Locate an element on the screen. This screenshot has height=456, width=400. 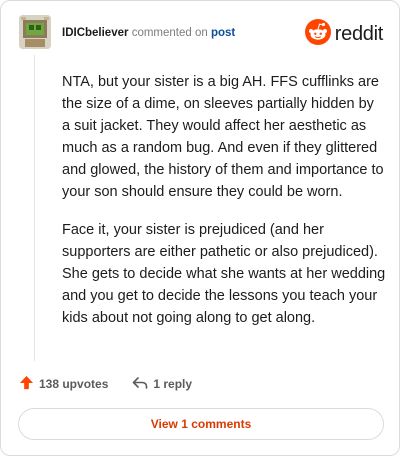
reddit-brand: reddit is located at coordinates (344, 34).